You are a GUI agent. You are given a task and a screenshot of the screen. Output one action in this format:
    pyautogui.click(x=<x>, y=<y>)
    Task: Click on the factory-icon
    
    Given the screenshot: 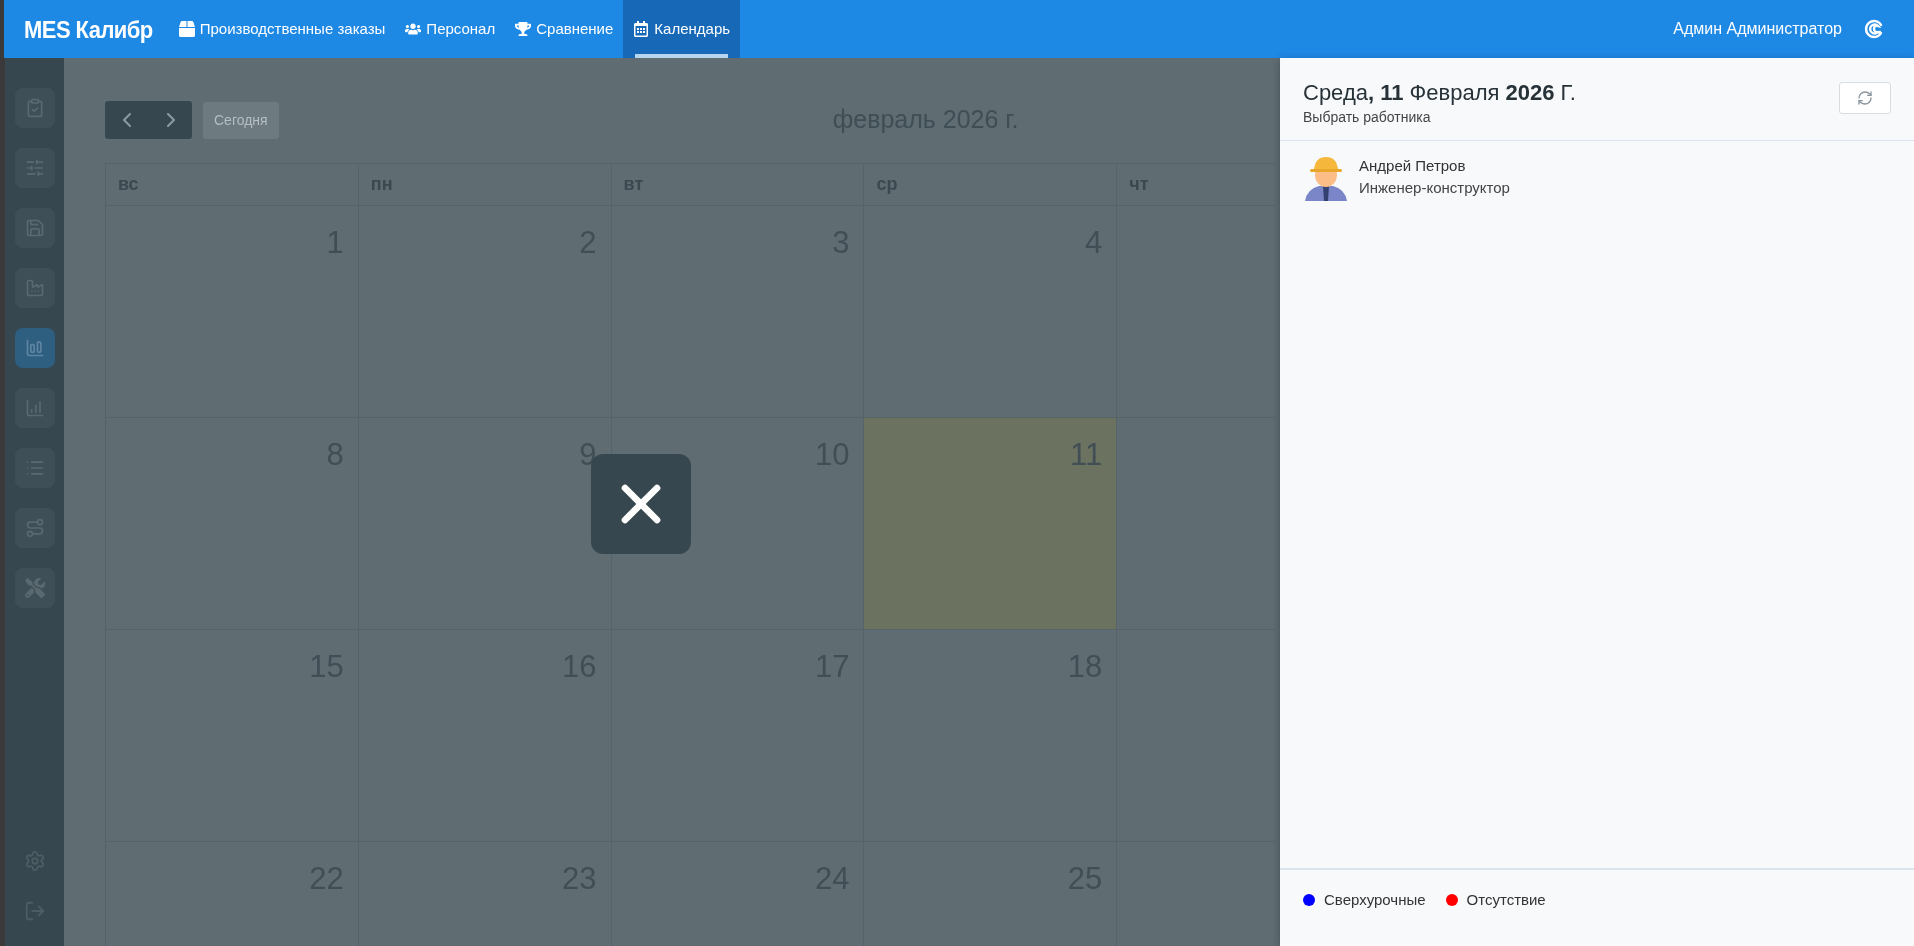 What is the action you would take?
    pyautogui.click(x=34, y=288)
    